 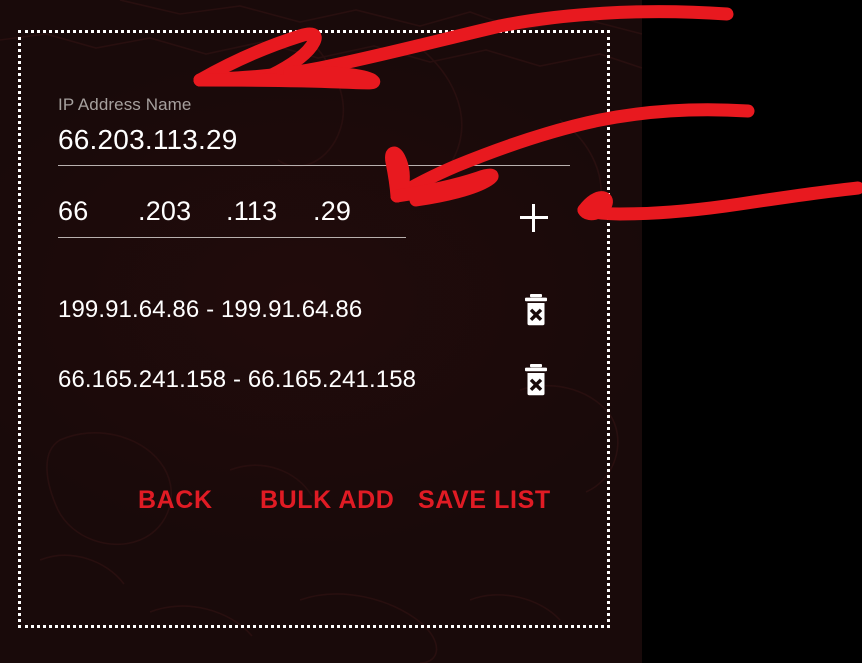 What do you see at coordinates (210, 309) in the screenshot?
I see `ip-range-text: 199.91.64.86 - 199.91.64.86` at bounding box center [210, 309].